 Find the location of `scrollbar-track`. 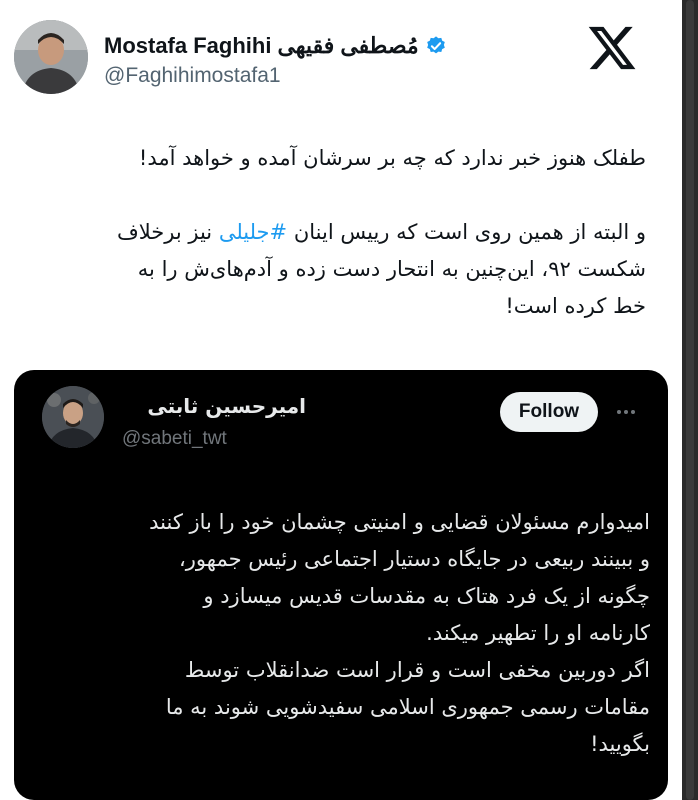

scrollbar-track is located at coordinates (690, 400).